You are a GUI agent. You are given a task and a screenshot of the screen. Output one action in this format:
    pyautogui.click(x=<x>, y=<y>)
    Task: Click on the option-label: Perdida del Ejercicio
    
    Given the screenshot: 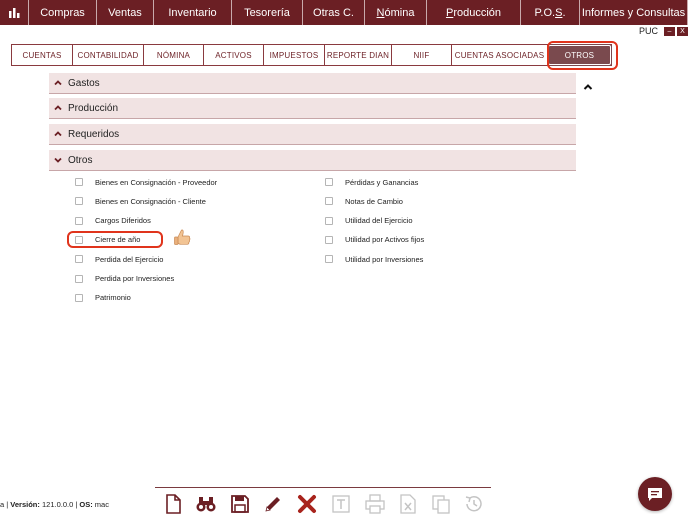 What is the action you would take?
    pyautogui.click(x=129, y=259)
    